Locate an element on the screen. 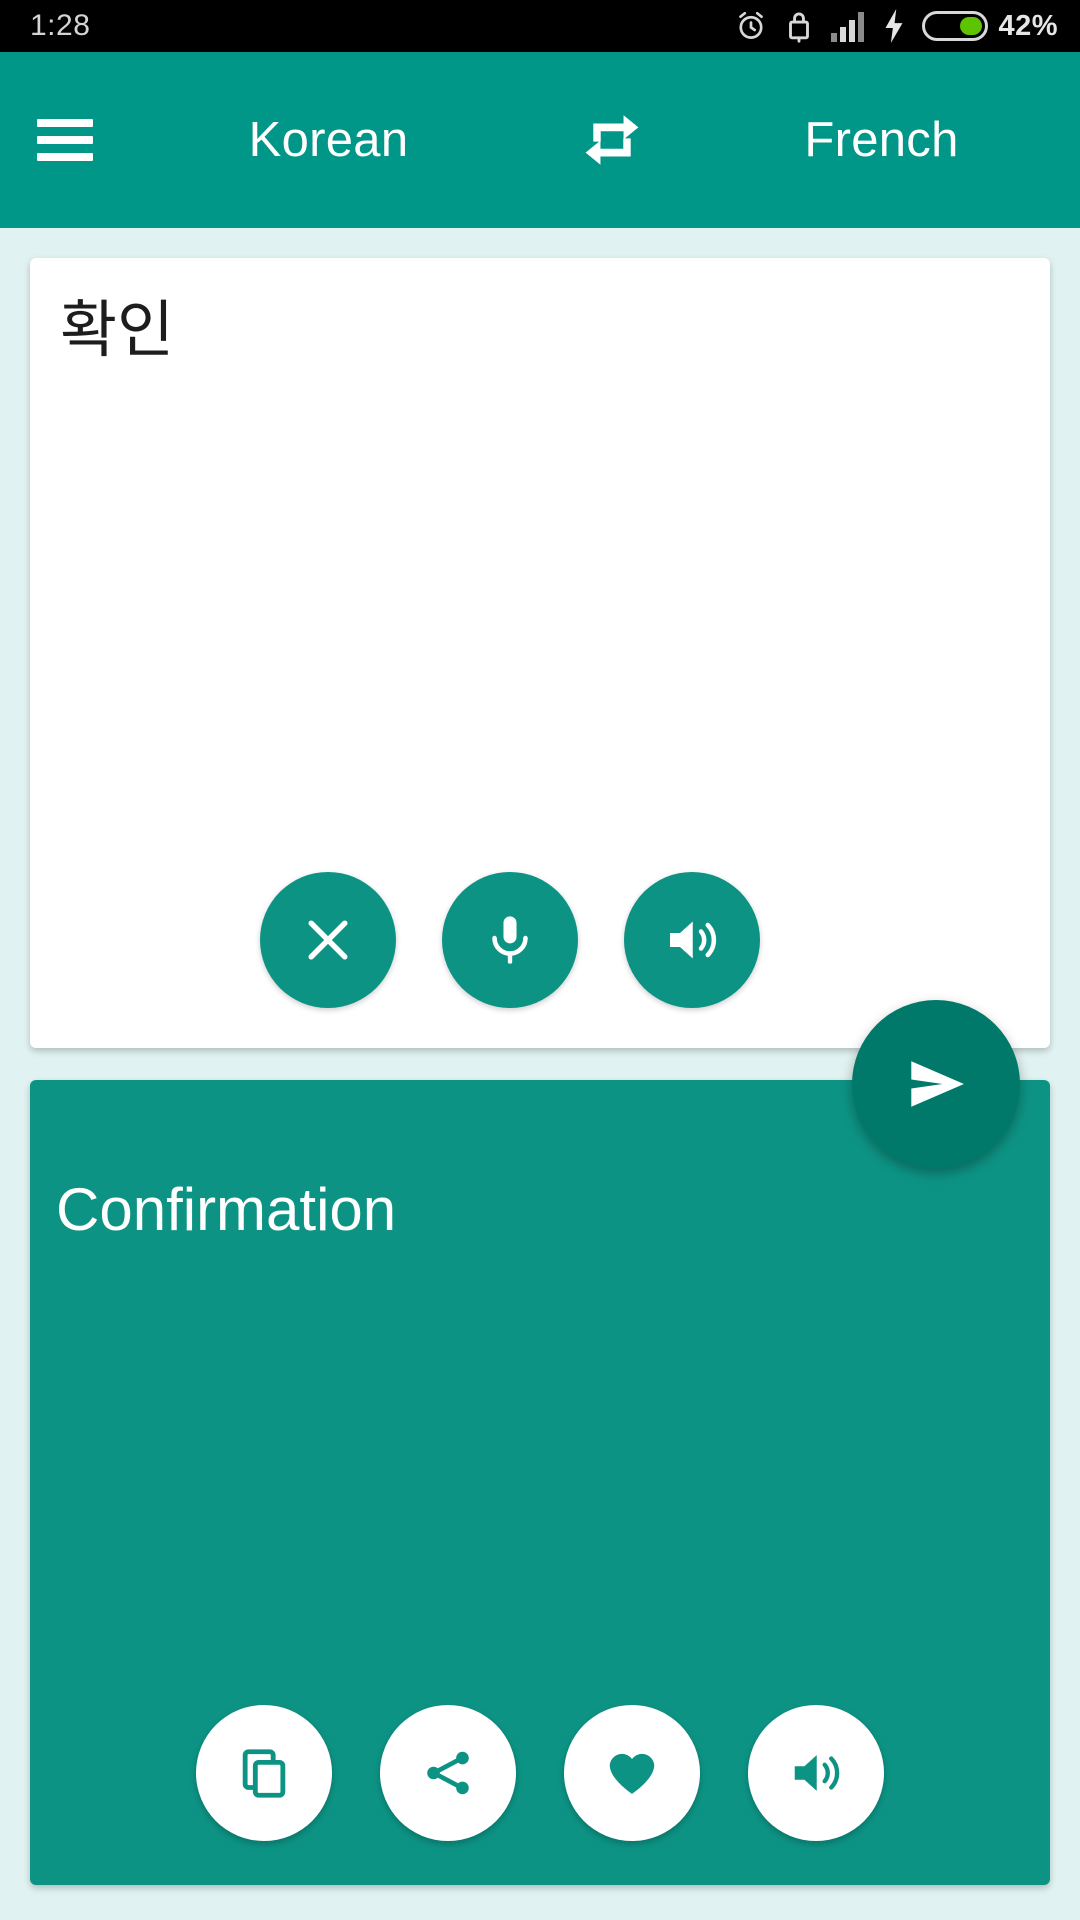  listen-source-button is located at coordinates (692, 940).